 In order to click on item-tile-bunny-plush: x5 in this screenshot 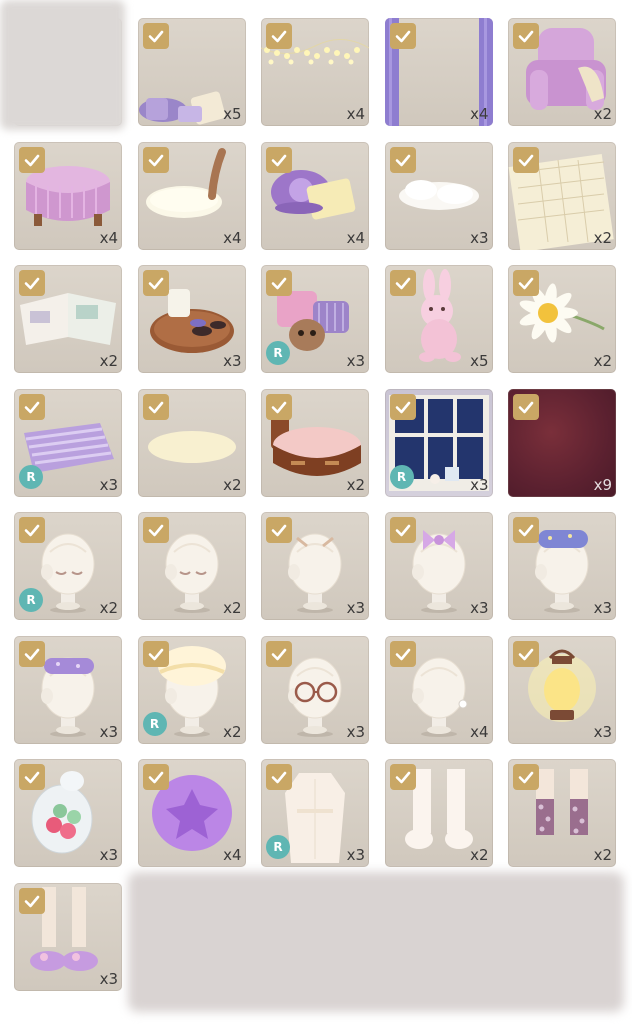, I will do `click(438, 319)`.